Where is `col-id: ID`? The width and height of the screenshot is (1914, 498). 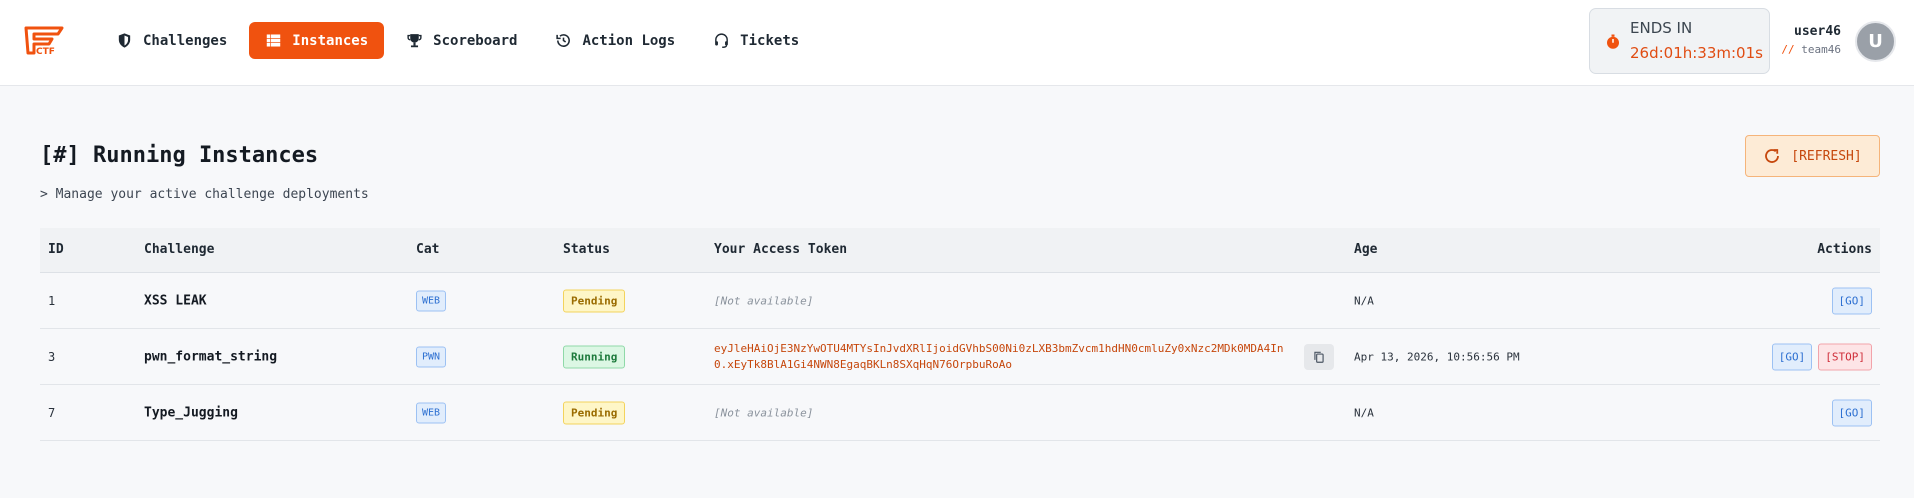 col-id: ID is located at coordinates (56, 249).